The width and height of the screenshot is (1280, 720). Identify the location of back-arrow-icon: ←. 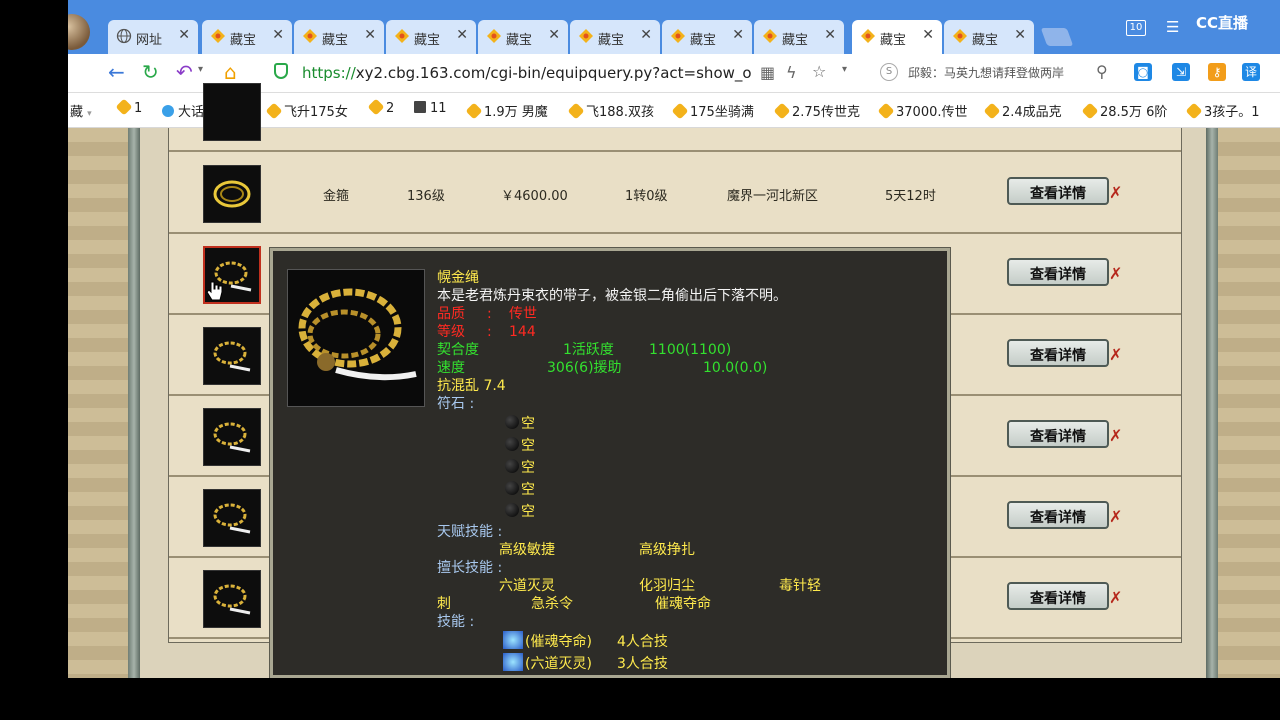
(116, 72).